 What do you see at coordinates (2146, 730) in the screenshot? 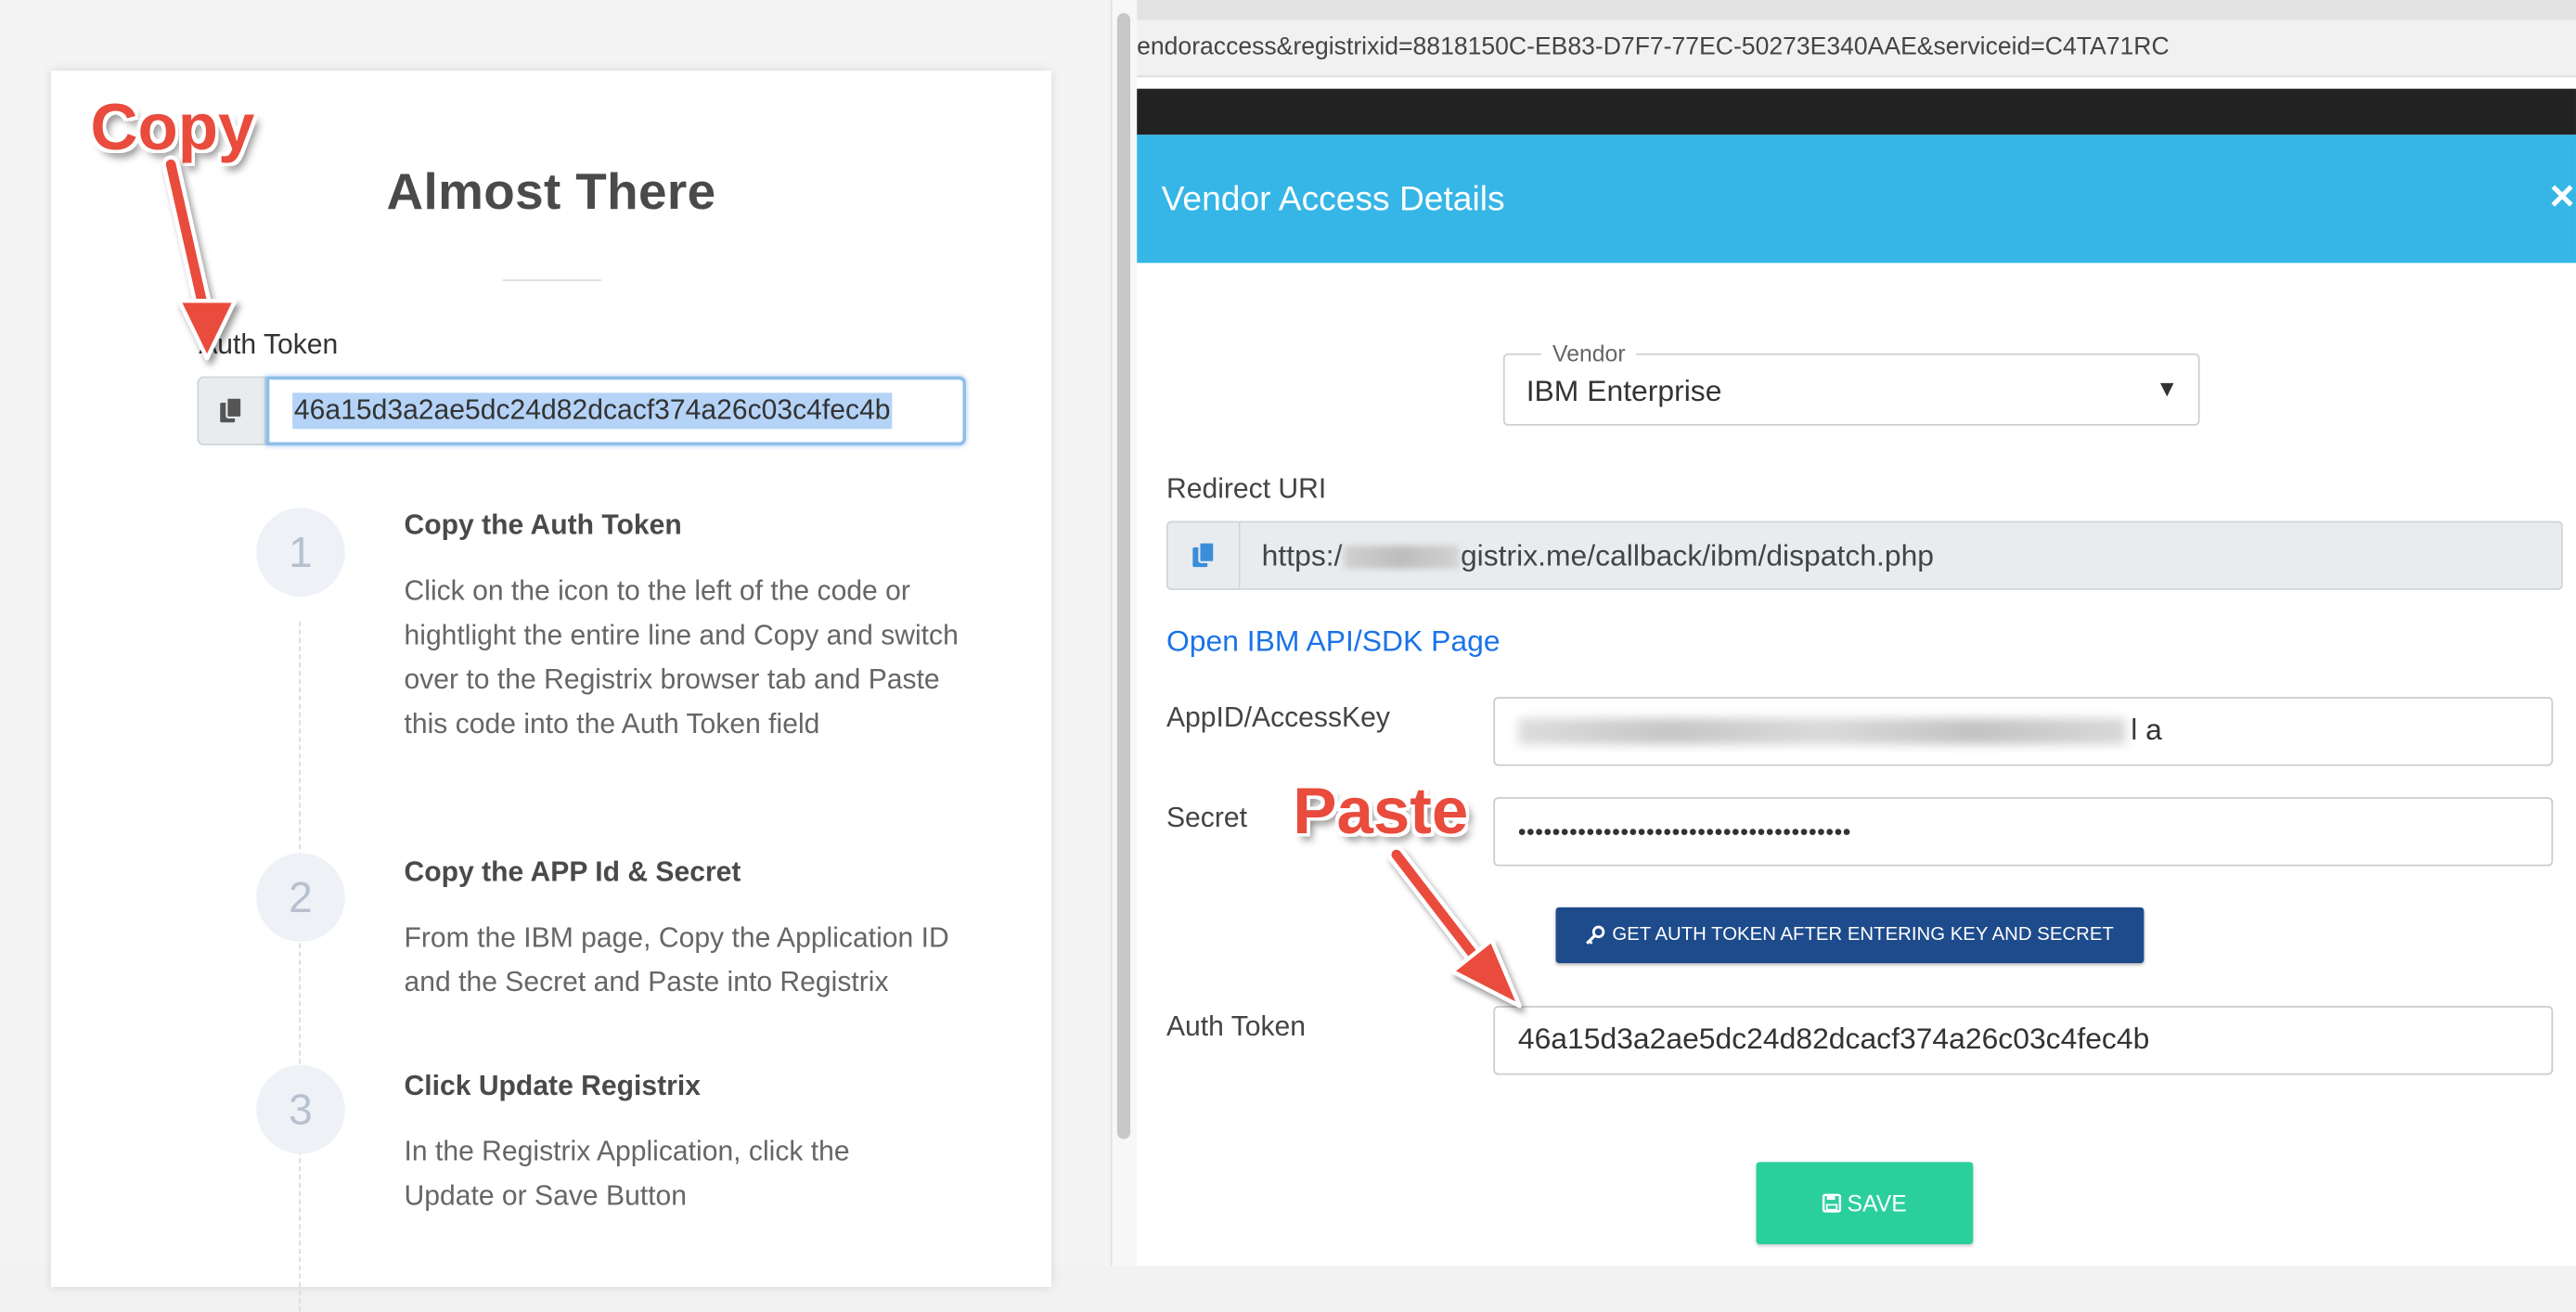
I see `appid-visible-tail: l a` at bounding box center [2146, 730].